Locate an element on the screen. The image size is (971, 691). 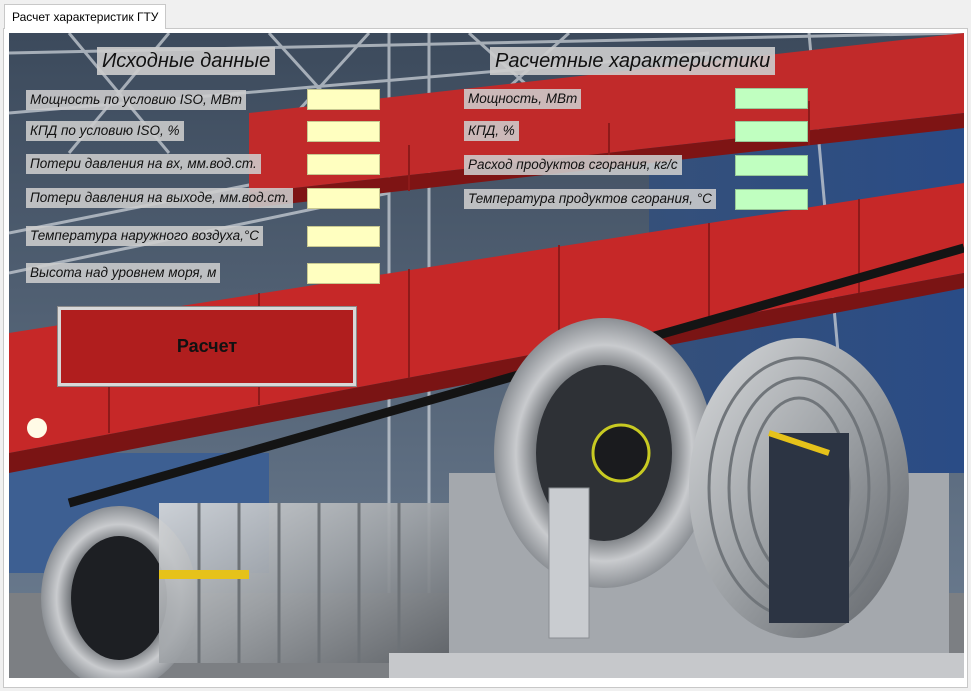
iso-efficiency-label: КПД по условию ISO, % is located at coordinates (105, 131).